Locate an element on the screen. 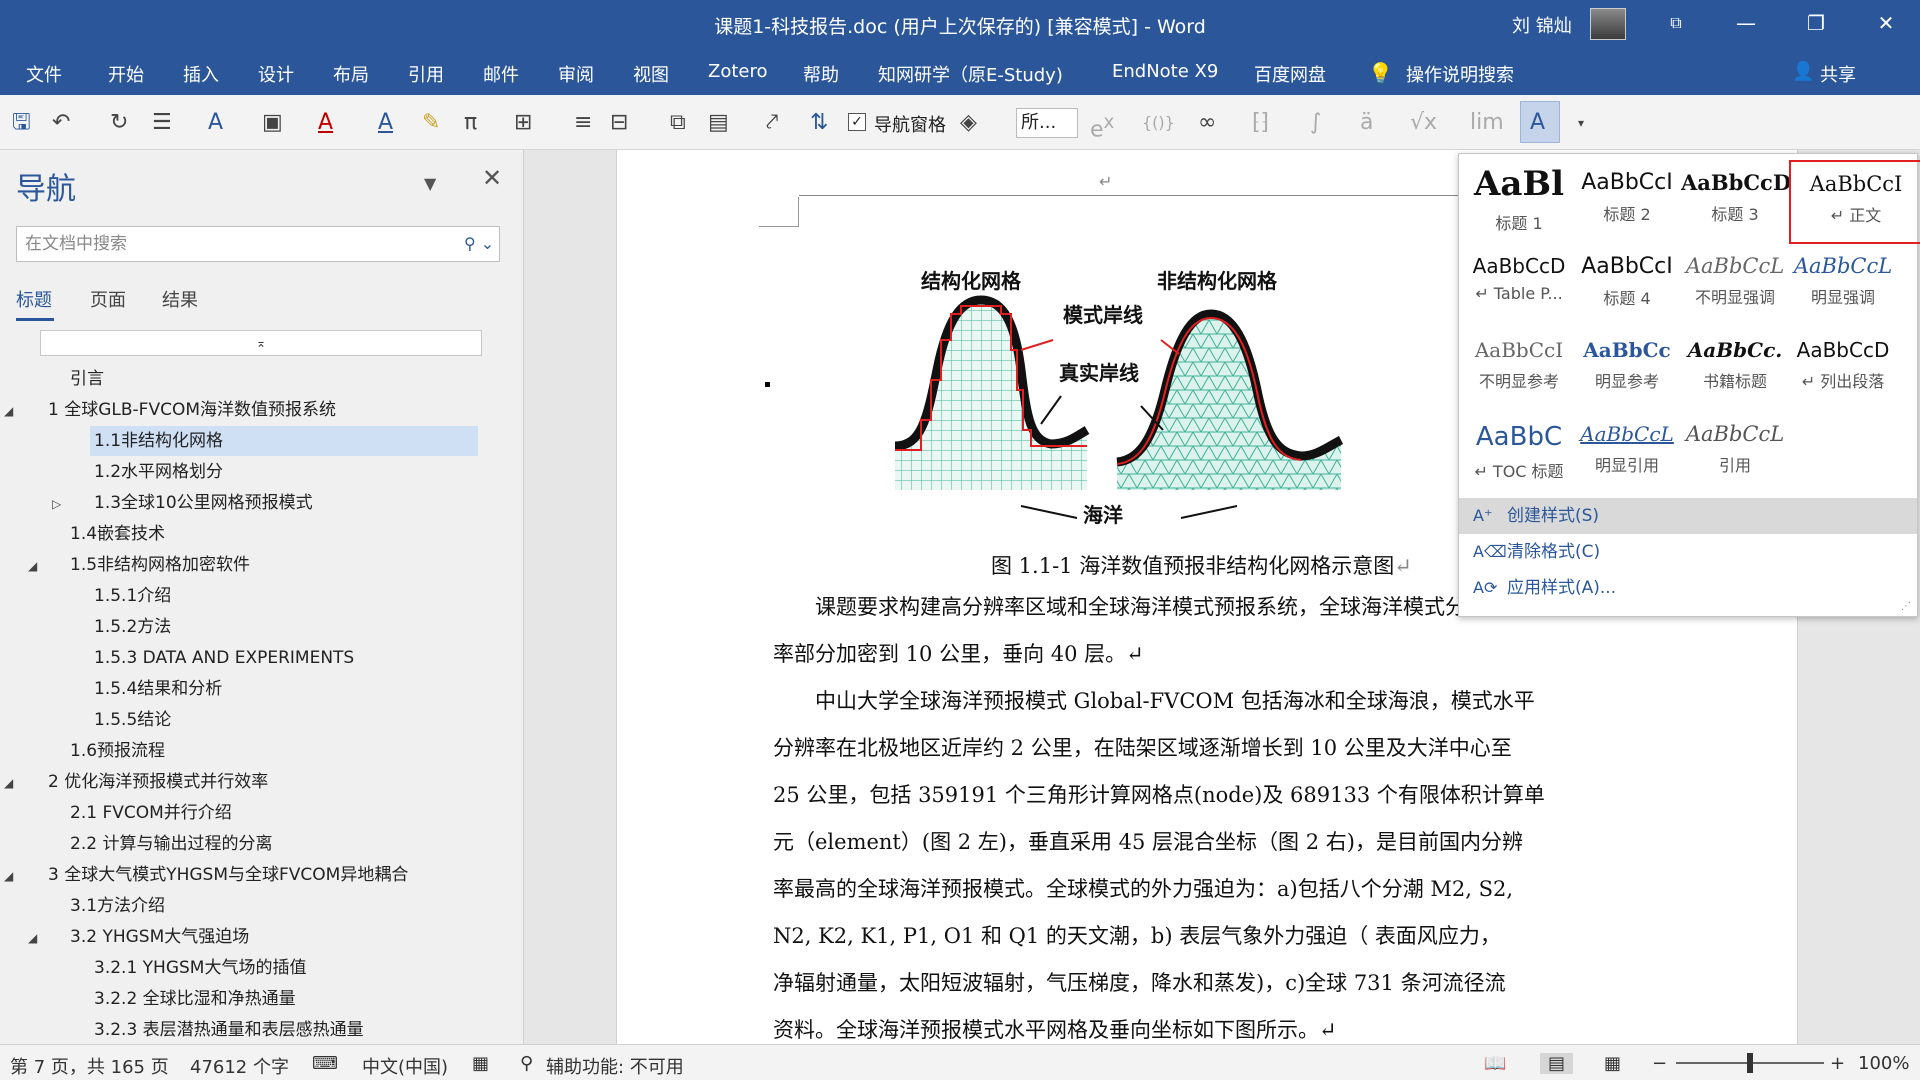 This screenshot has width=1920, height=1080. table-icon: ⊟ is located at coordinates (619, 123).